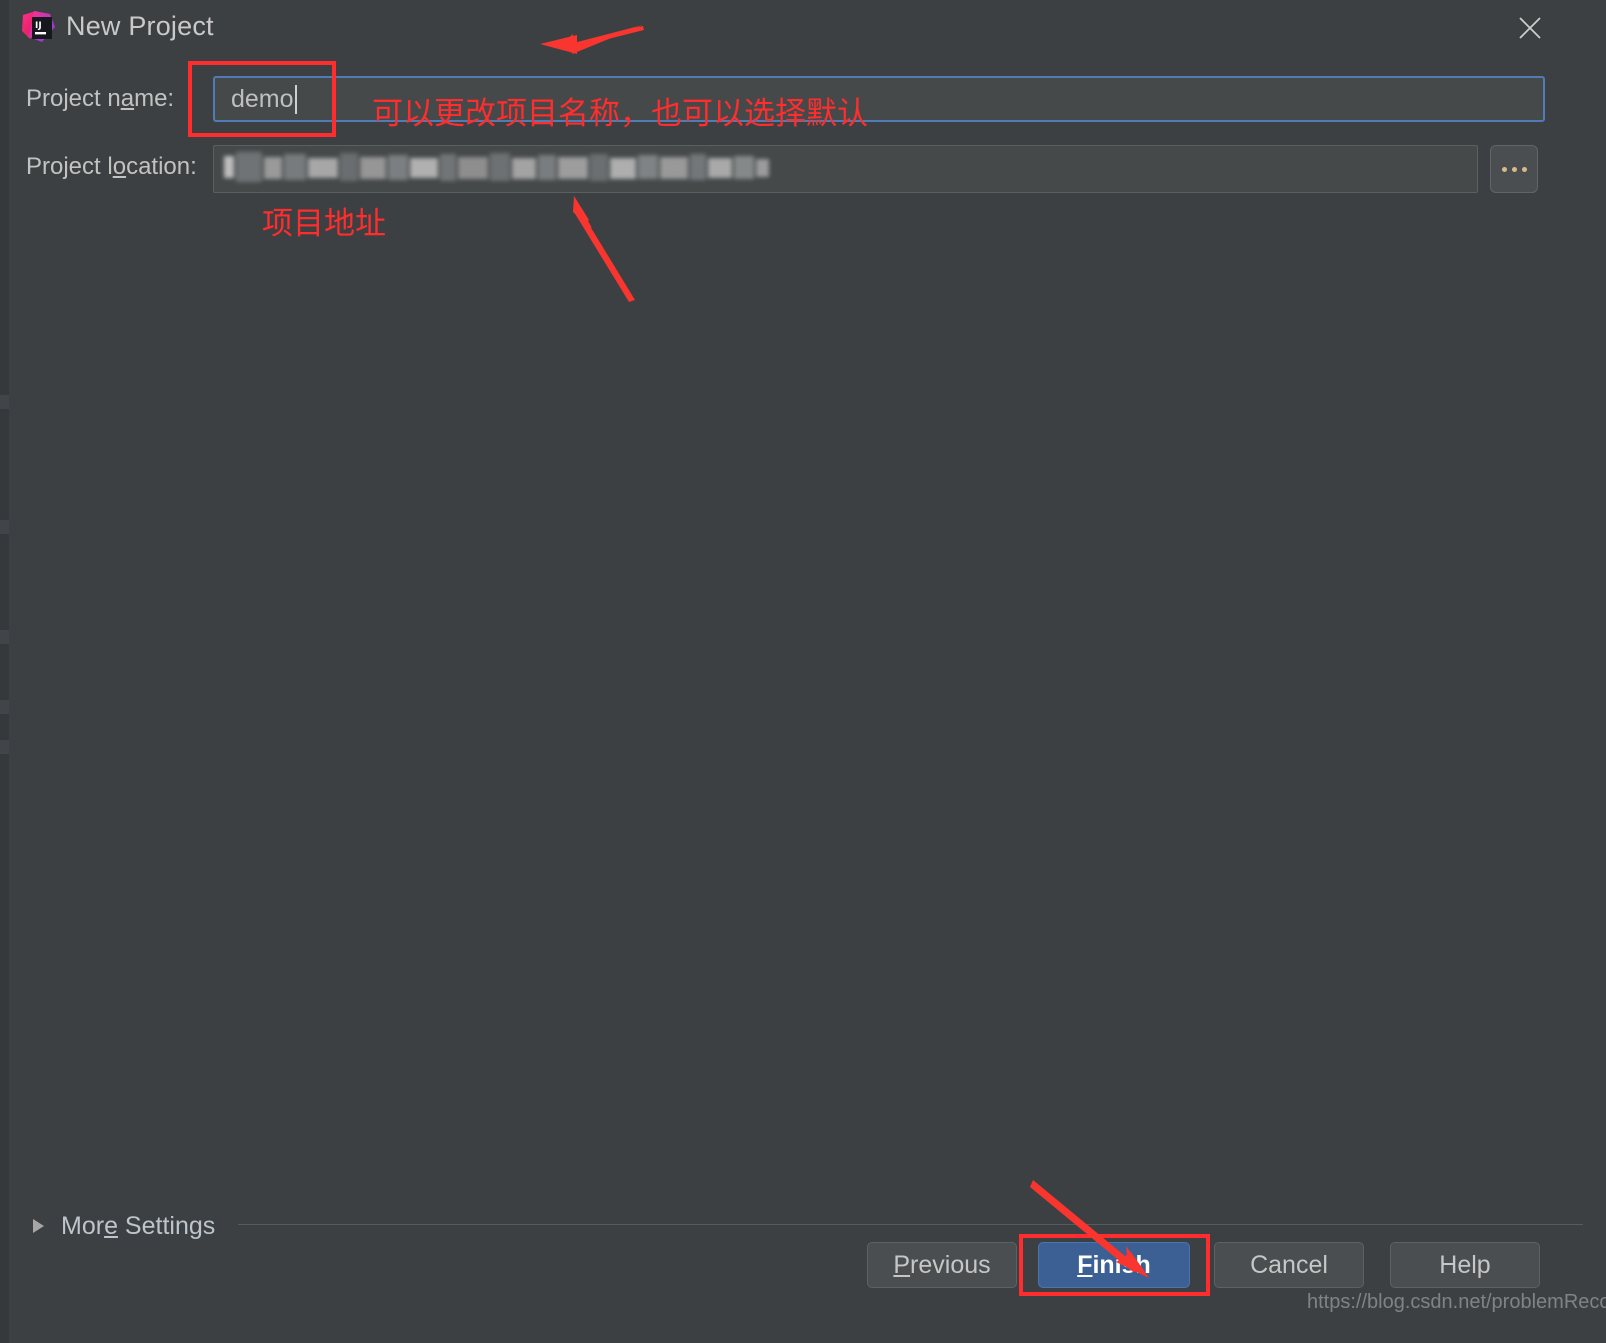  I want to click on svg-text: IJ, so click(38, 26).